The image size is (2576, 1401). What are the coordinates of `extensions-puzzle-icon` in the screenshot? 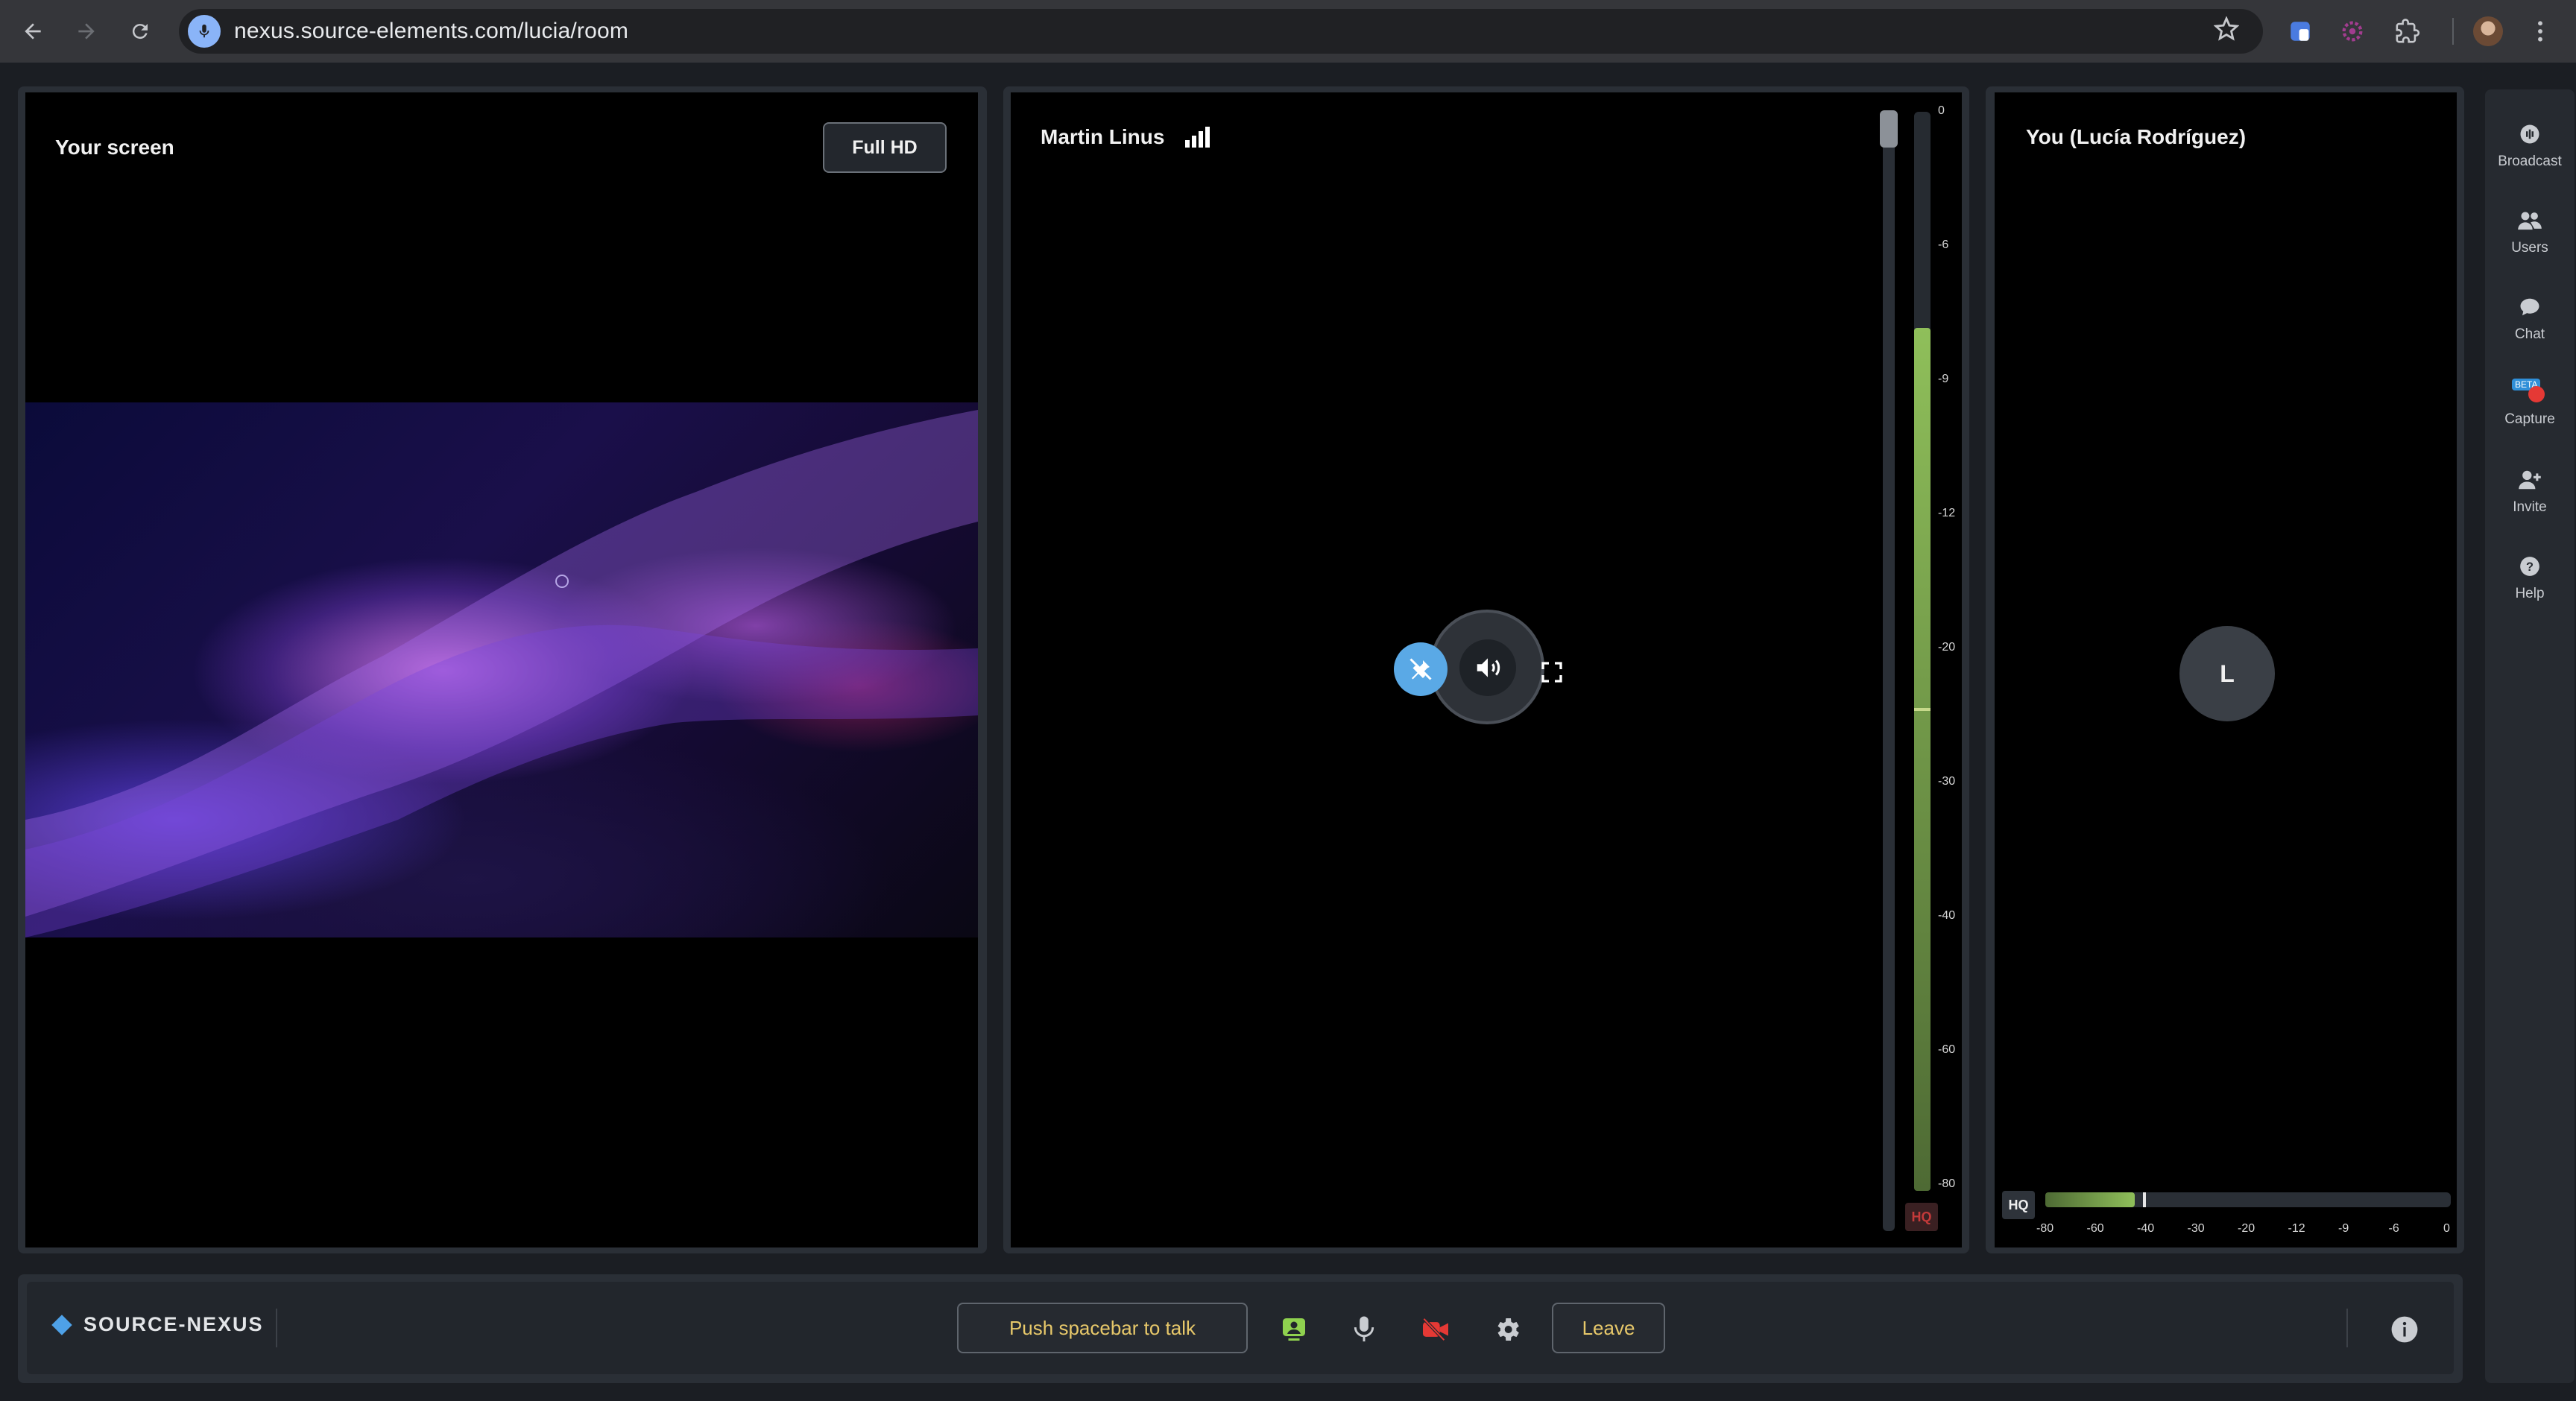 It's located at (2408, 31).